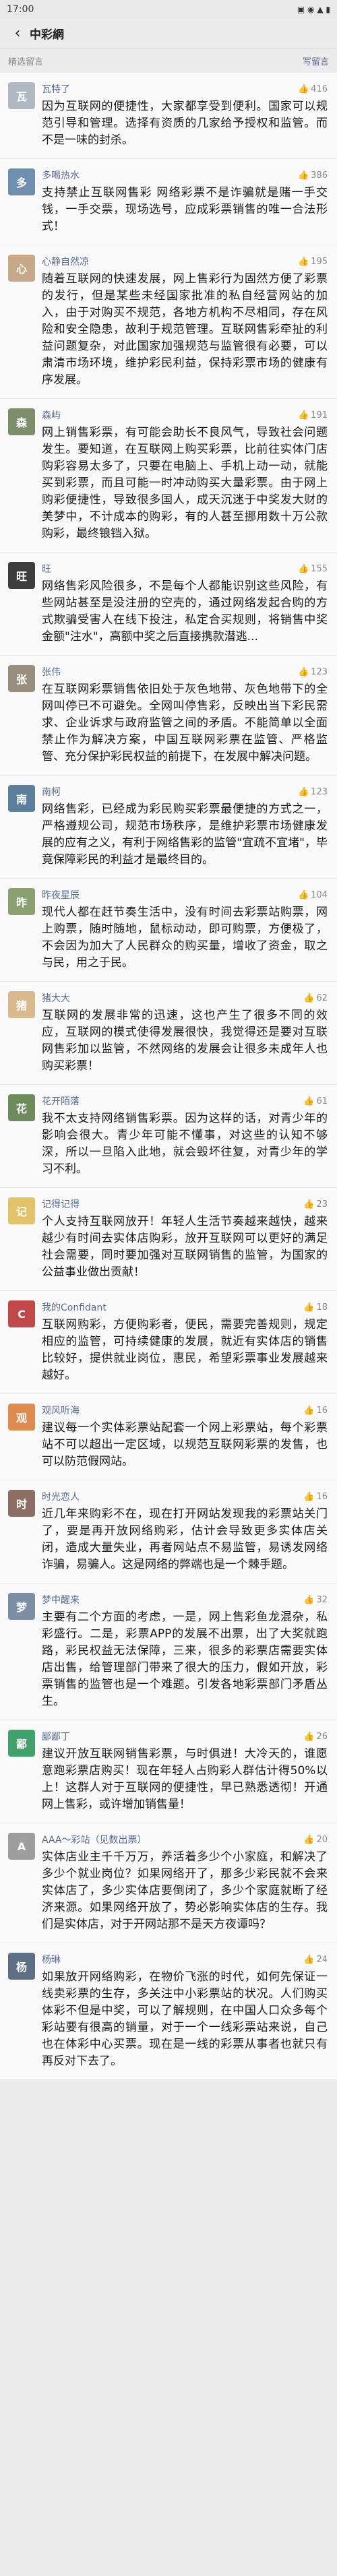 The height and width of the screenshot is (2576, 337). Describe the element at coordinates (21, 678) in the screenshot. I see `avatar: 张` at that location.